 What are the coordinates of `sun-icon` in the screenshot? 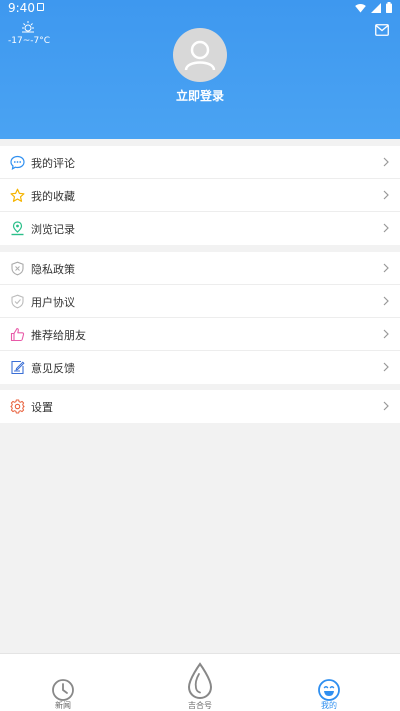 It's located at (28, 27).